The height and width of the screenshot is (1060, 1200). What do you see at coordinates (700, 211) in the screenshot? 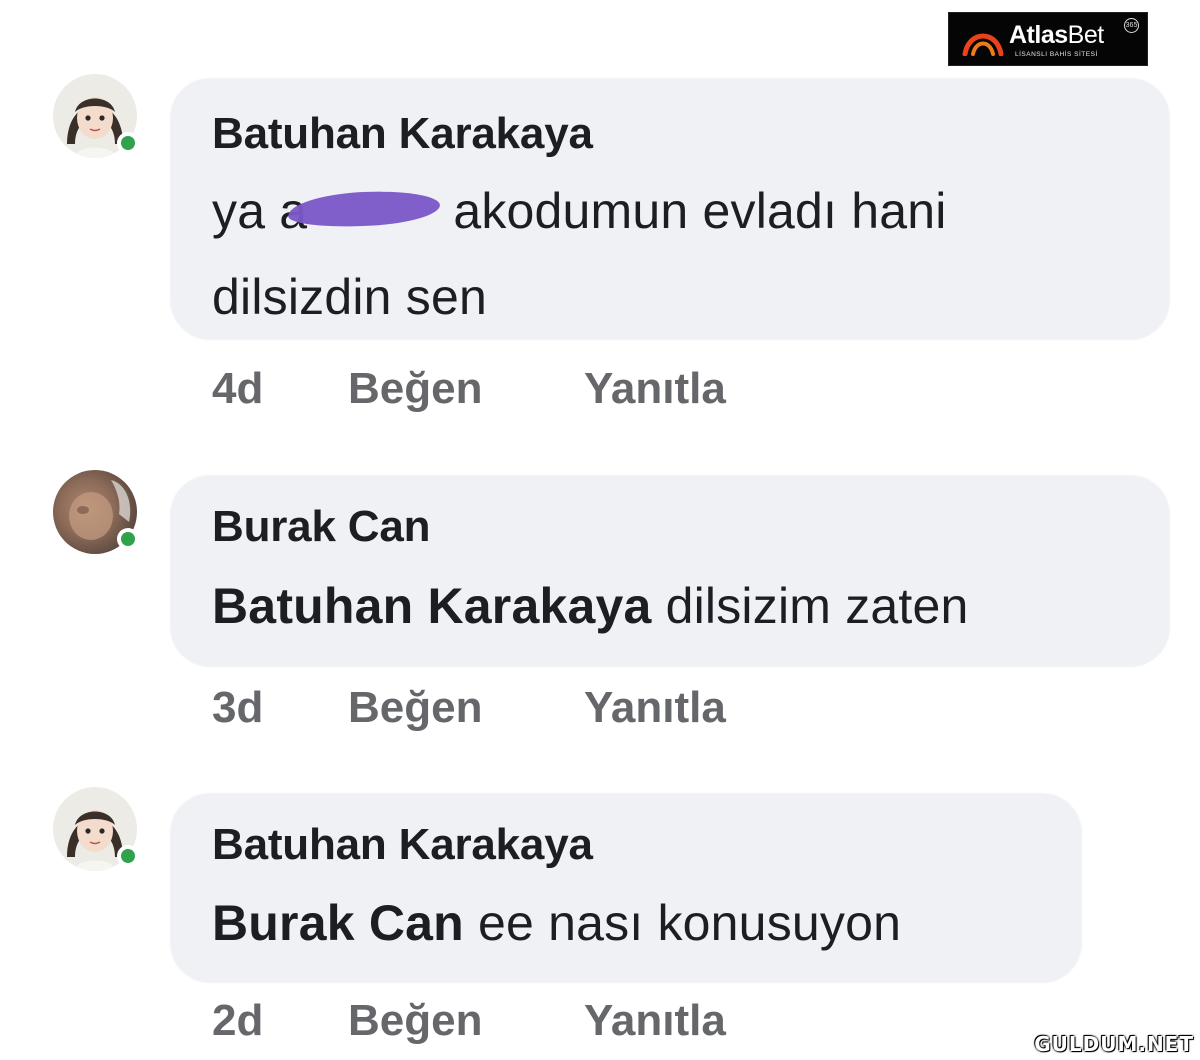
I see `comment-text-part: akodumun evladı hani` at bounding box center [700, 211].